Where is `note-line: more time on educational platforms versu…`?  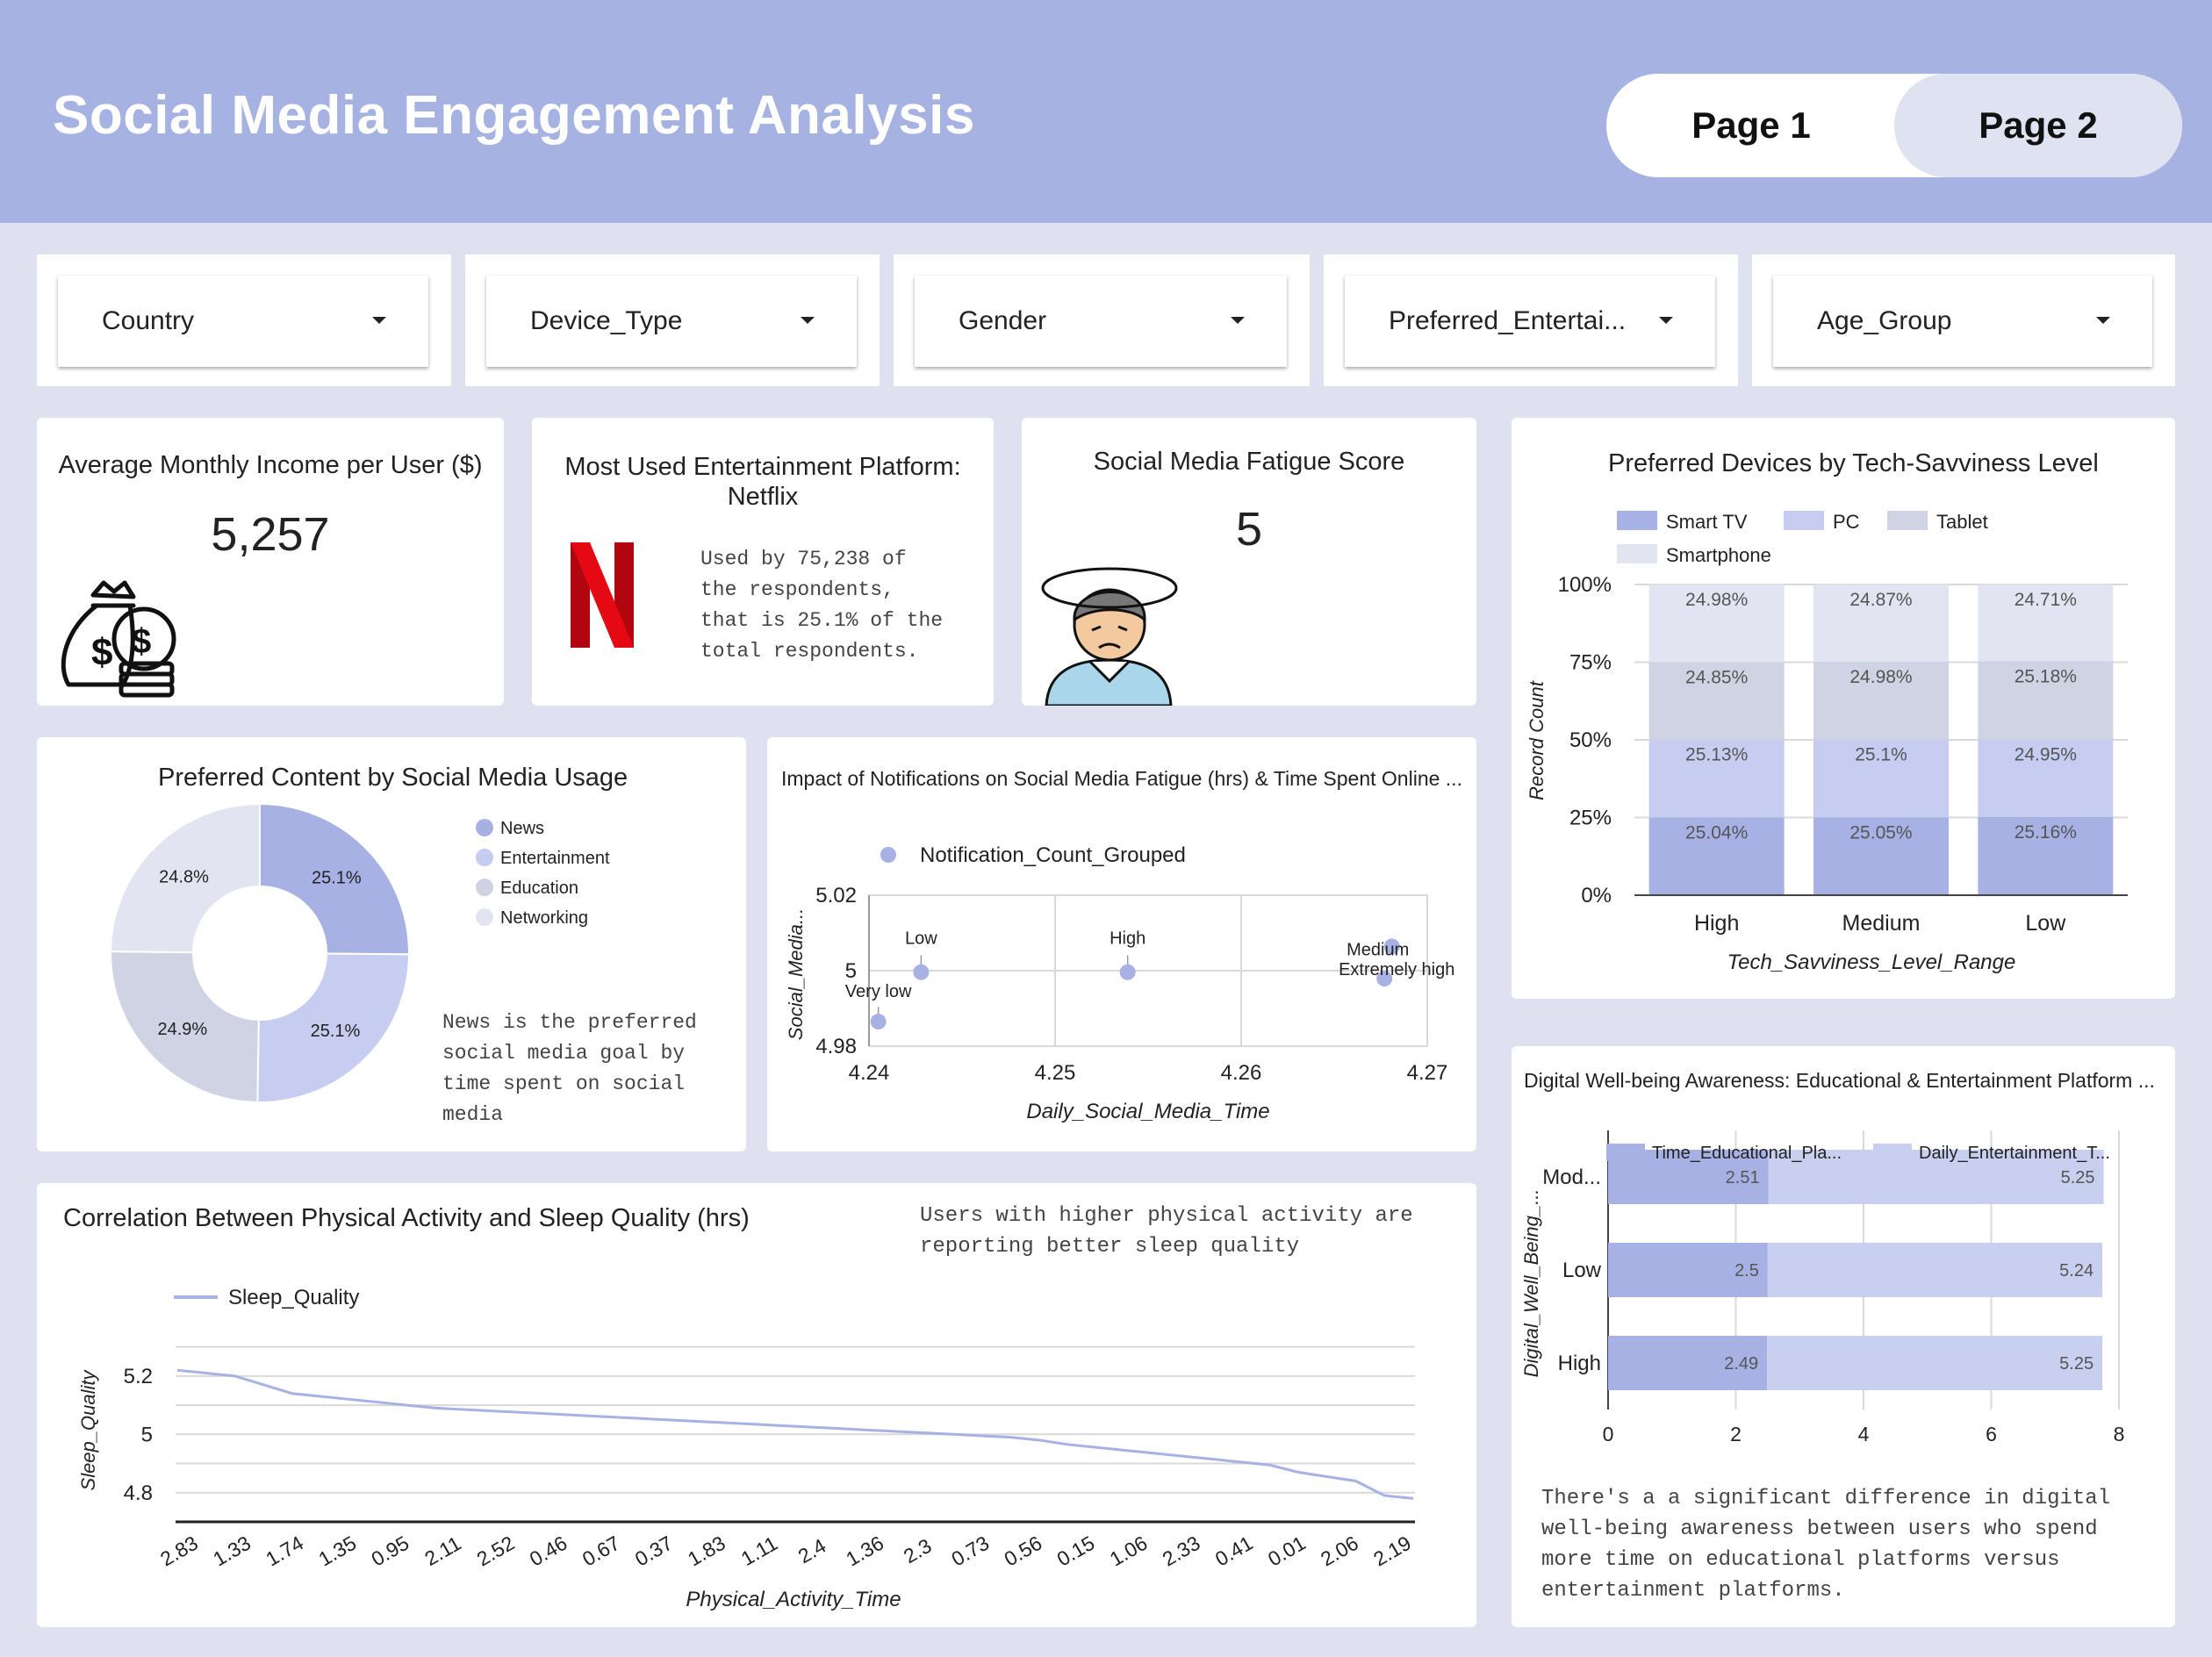 note-line: more time on educational platforms versu… is located at coordinates (1800, 1560).